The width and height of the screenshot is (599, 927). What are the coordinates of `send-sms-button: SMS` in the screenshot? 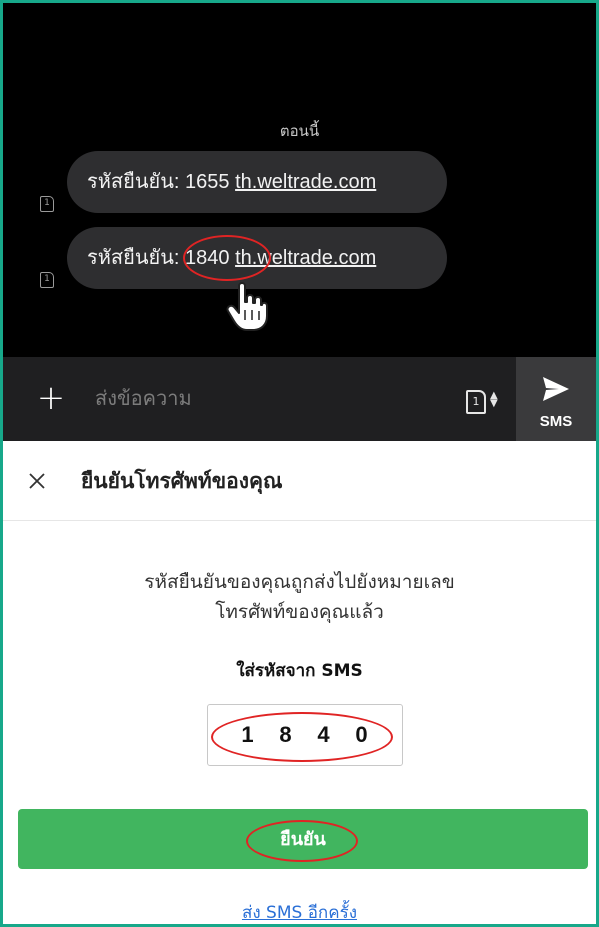 It's located at (556, 399).